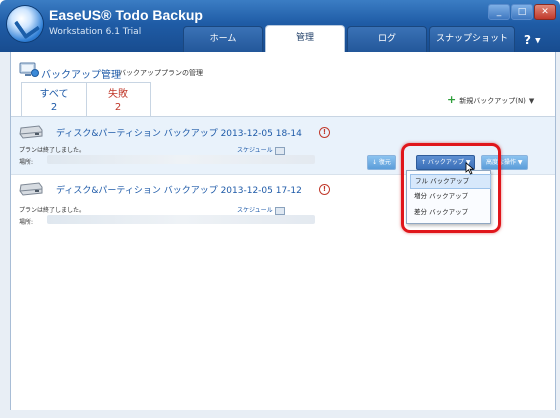 Image resolution: width=560 pixels, height=418 pixels. Describe the element at coordinates (95, 32) in the screenshot. I see `app-edition: Workstation 6.1 Trial` at that location.